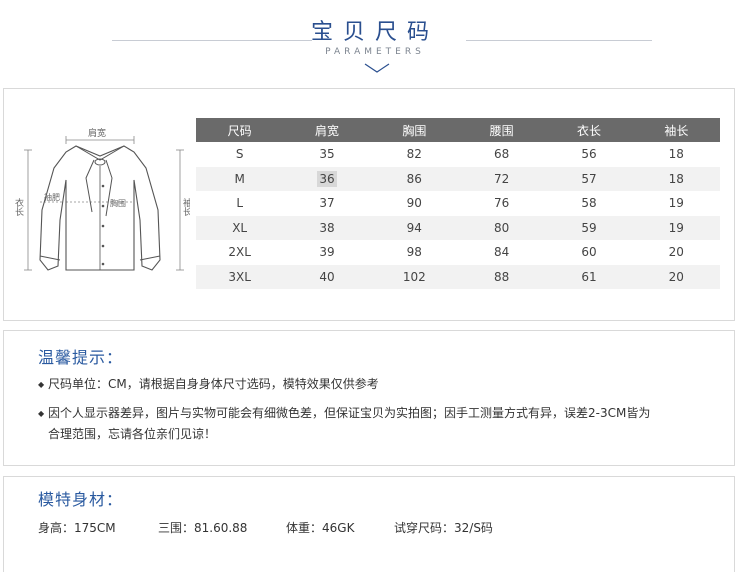  I want to click on table-cell: 36, so click(327, 178).